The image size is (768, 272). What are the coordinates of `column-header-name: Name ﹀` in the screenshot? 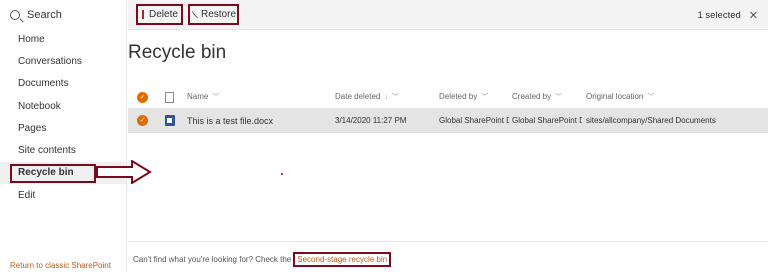 It's located at (203, 97).